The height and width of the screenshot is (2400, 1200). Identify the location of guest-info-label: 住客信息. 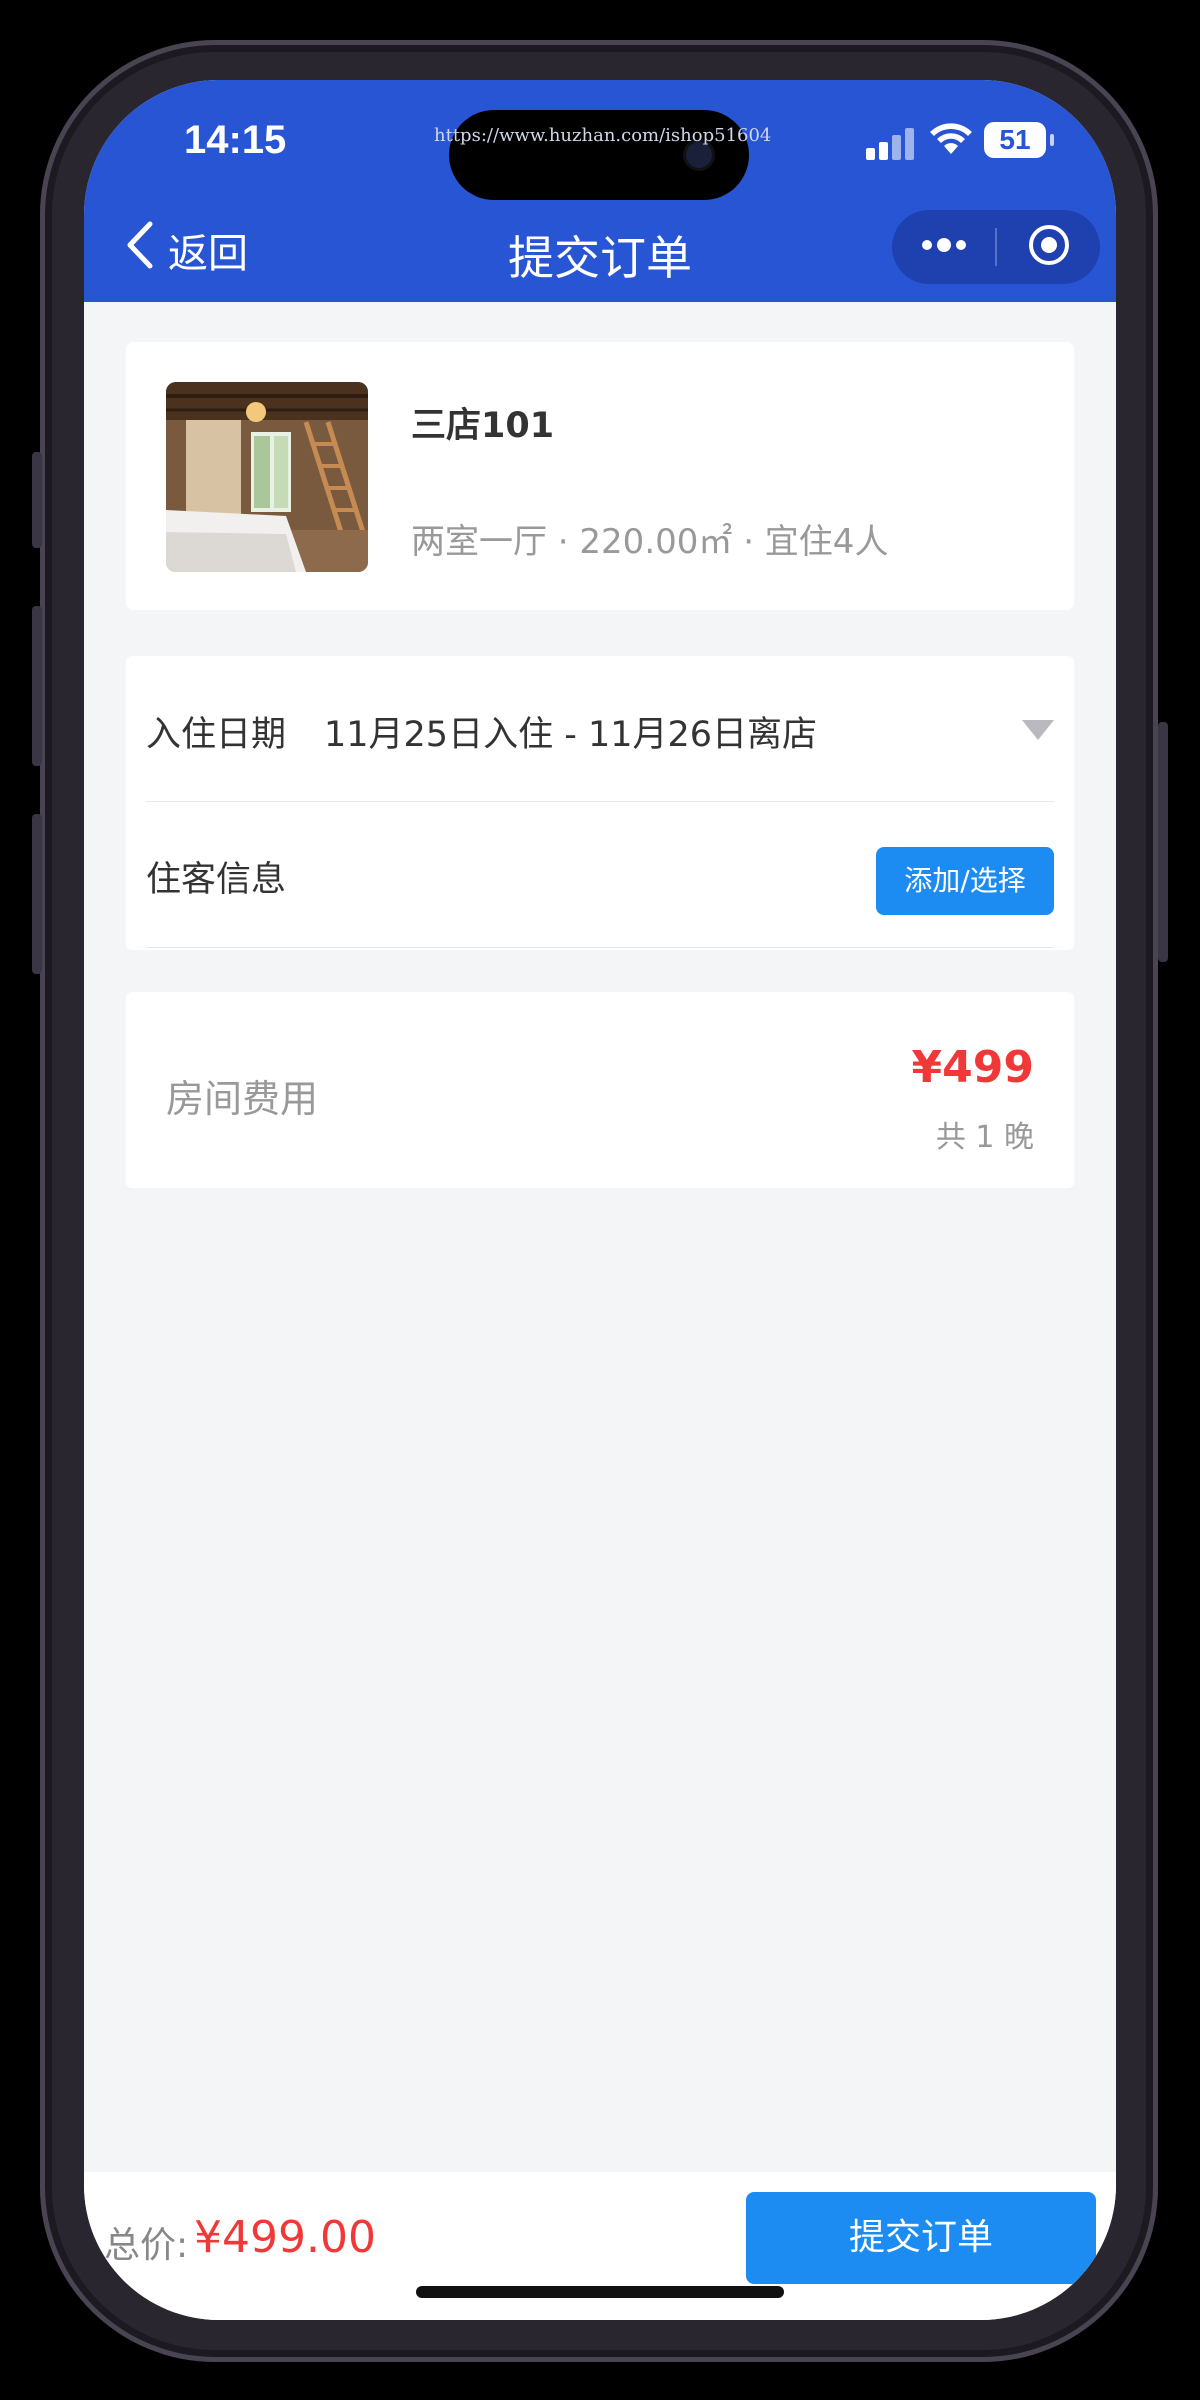
(216, 880).